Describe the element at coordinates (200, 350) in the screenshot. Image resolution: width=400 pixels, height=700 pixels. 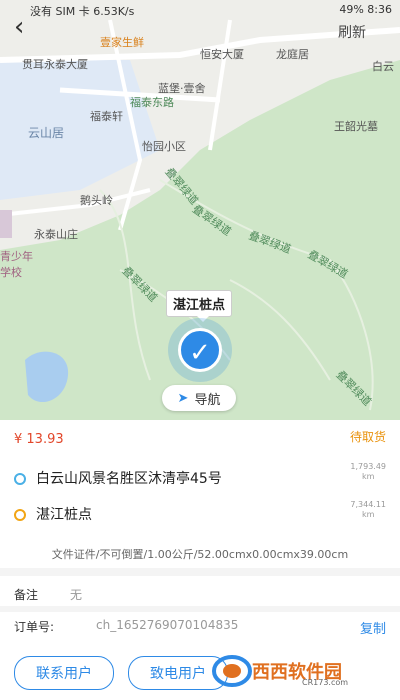
I see `location-pin-icon: ✓` at that location.